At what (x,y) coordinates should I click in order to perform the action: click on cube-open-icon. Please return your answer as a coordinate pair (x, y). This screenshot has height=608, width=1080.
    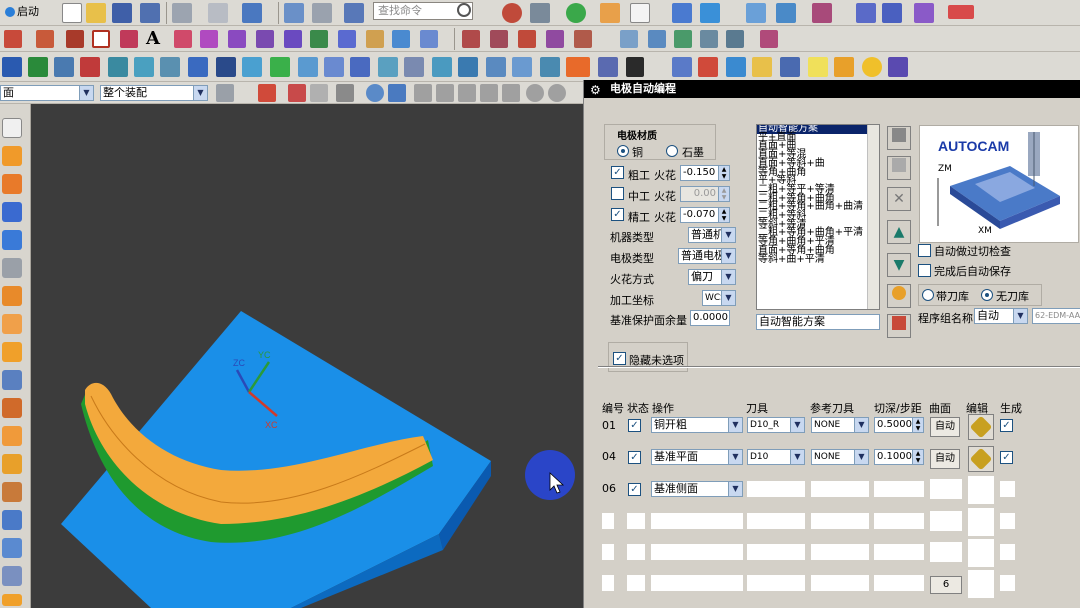
    Looking at the image, I should click on (12, 548).